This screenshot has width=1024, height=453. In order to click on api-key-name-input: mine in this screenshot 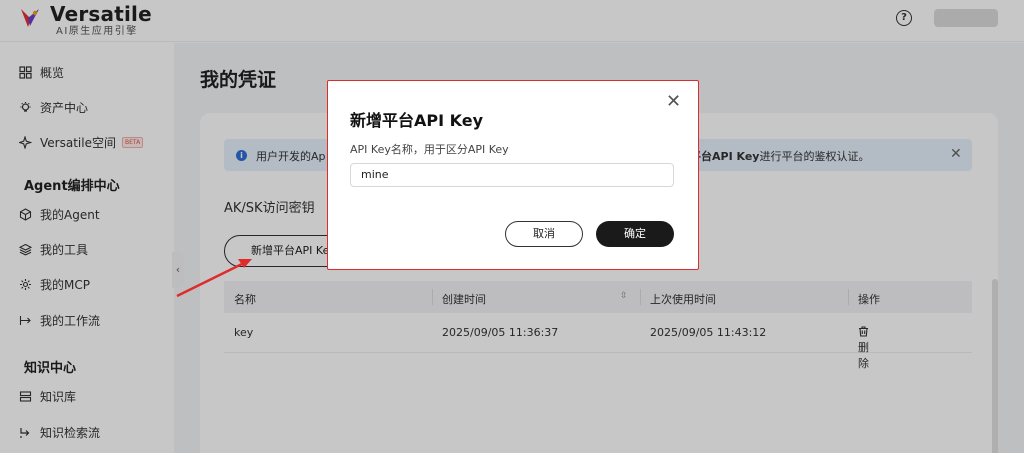, I will do `click(512, 175)`.